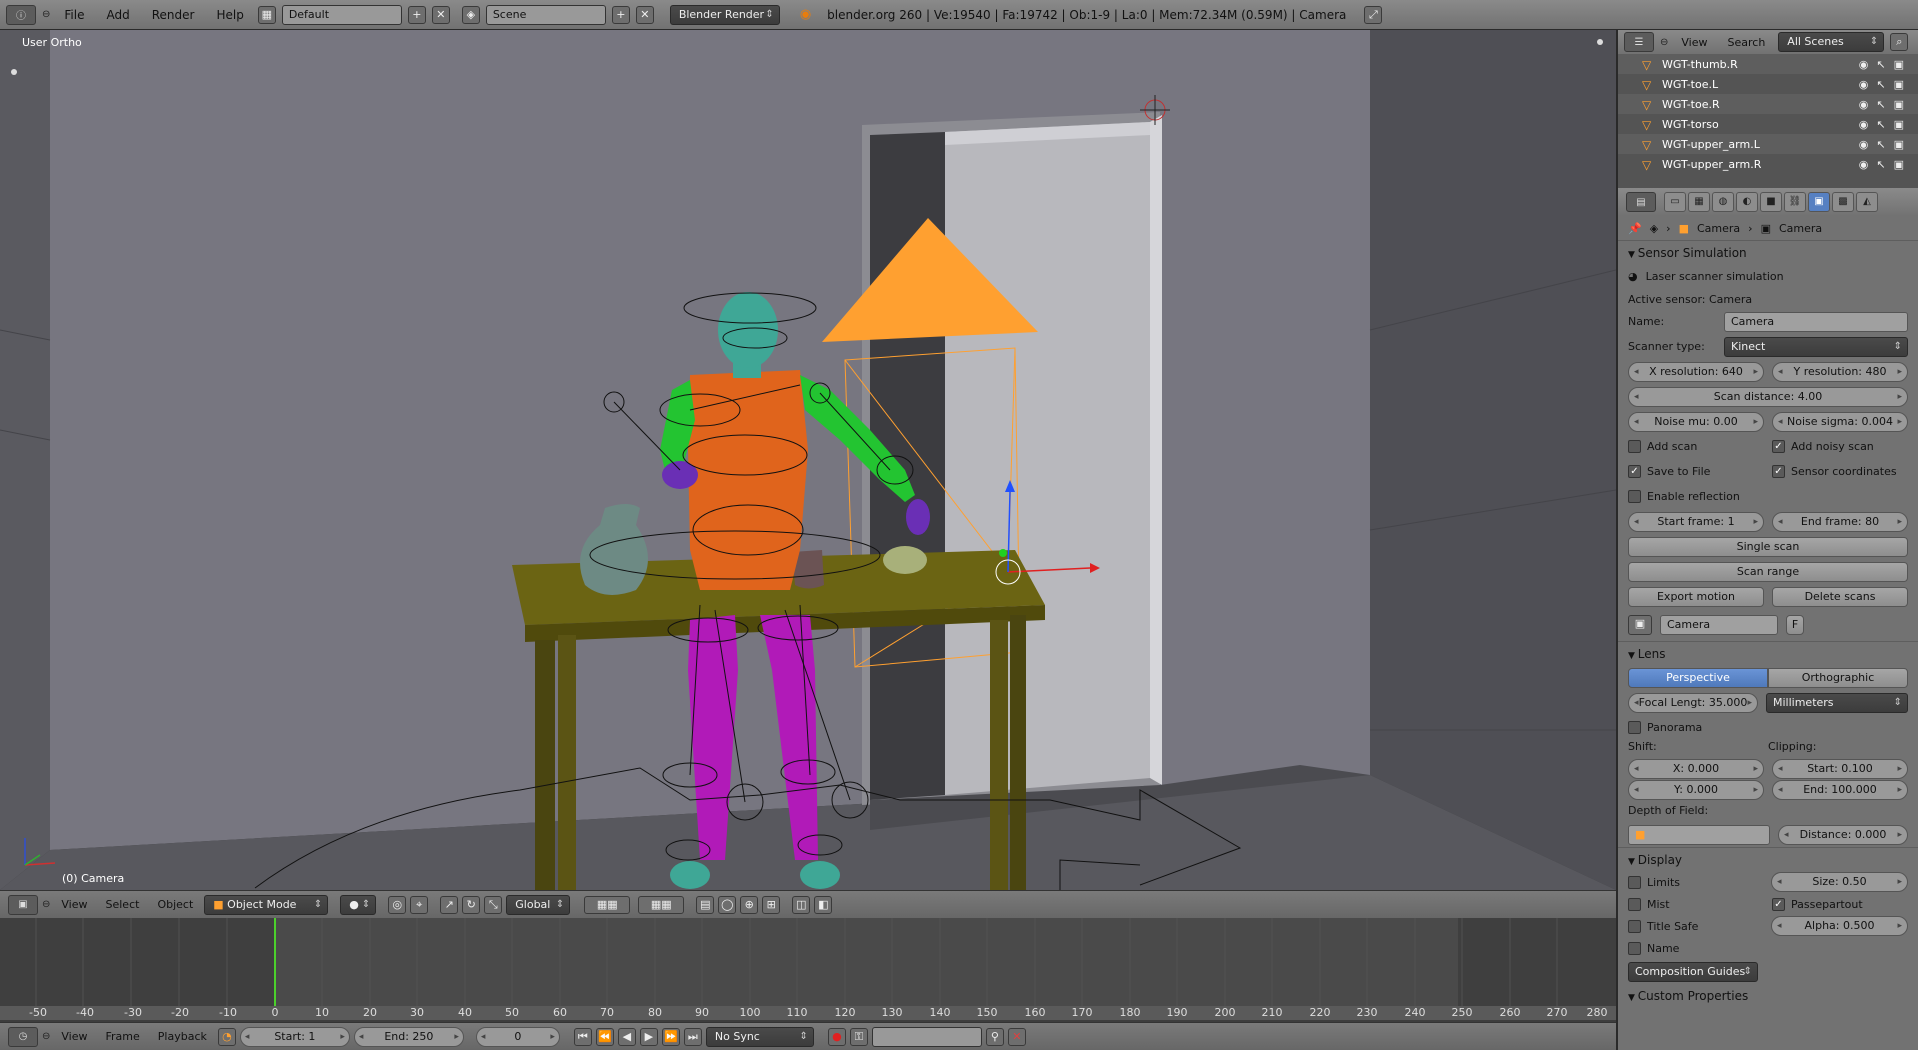 Image resolution: width=1918 pixels, height=1050 pixels. Describe the element at coordinates (1839, 926) in the screenshot. I see `alpha-field: Alpha: 0.500` at that location.